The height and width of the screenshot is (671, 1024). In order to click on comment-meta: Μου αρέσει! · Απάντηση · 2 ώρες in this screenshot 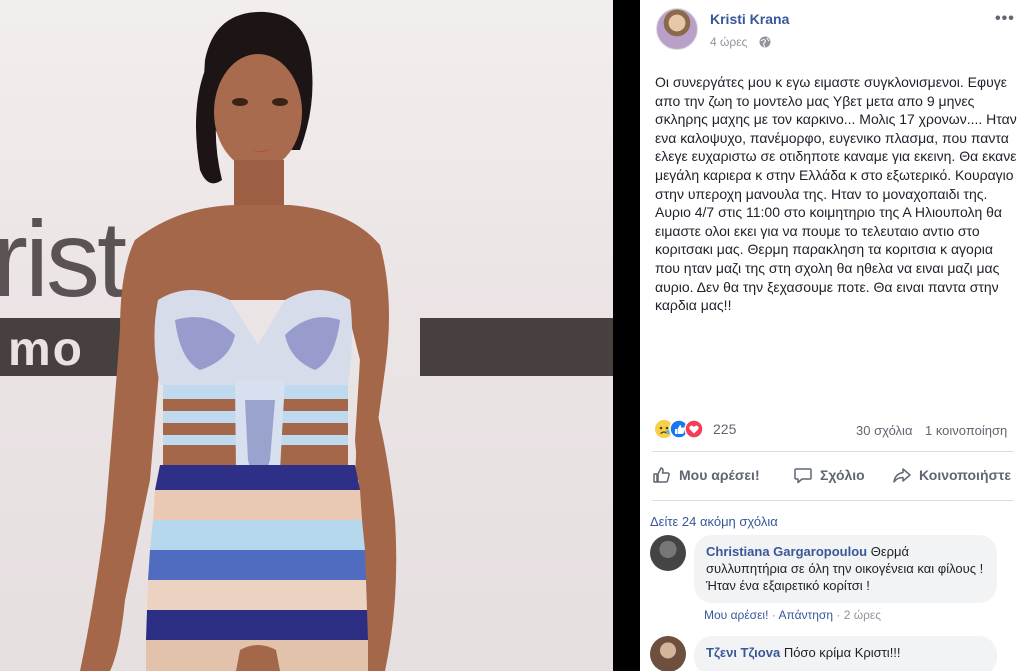, I will do `click(792, 615)`.